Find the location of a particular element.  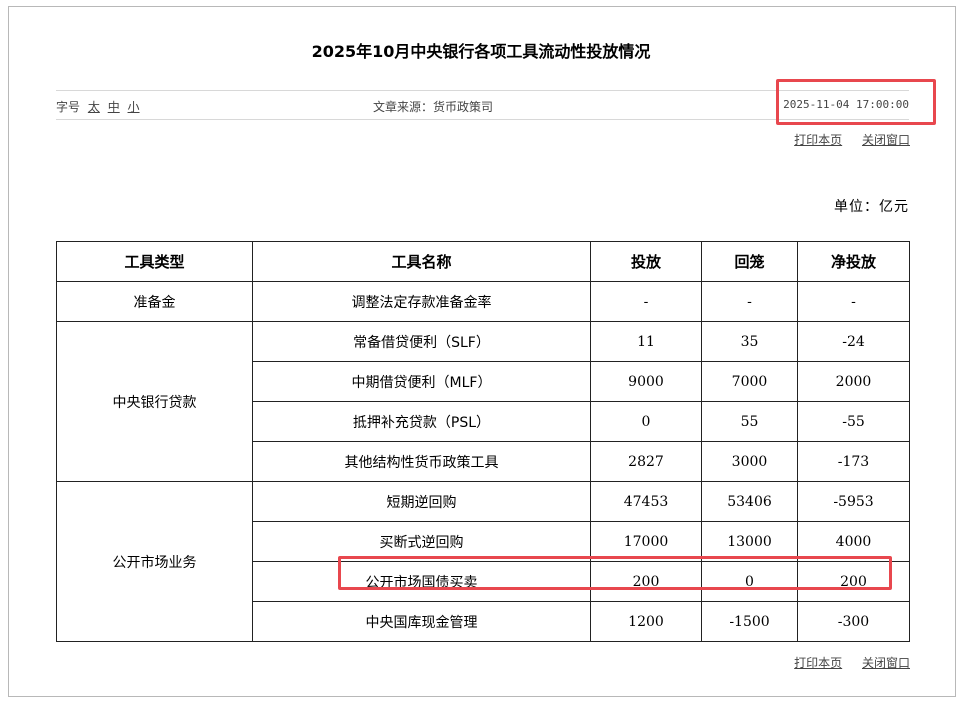

top-links: 打印本页 关闭窗口 is located at coordinates (844, 139).